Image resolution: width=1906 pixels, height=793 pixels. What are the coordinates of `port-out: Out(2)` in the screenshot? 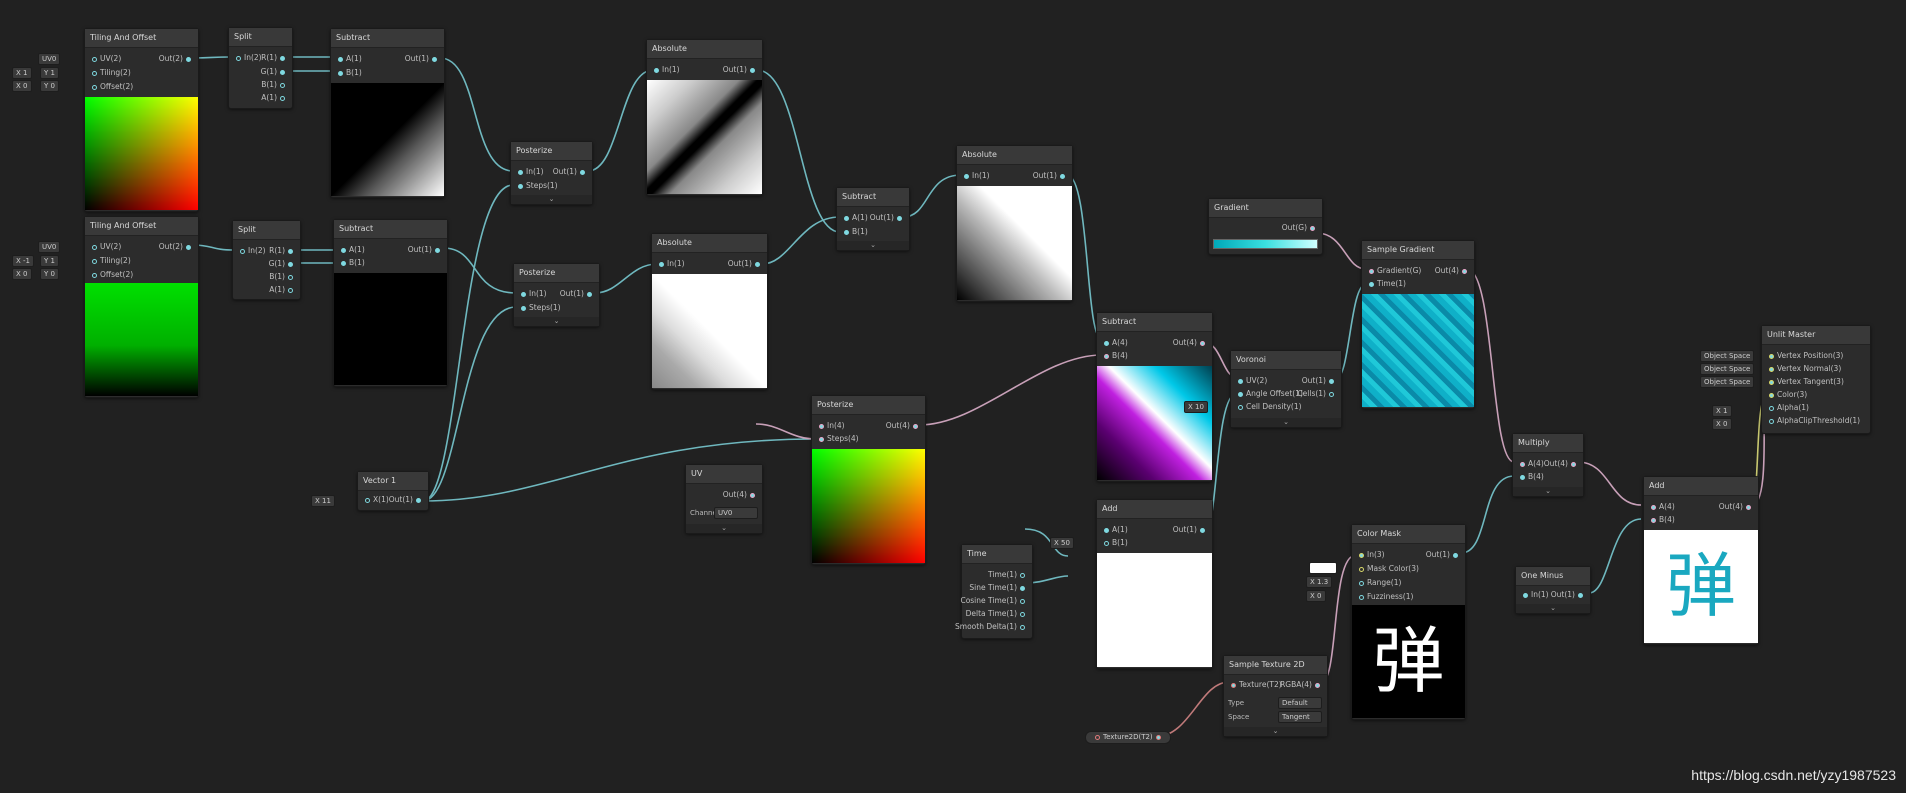 It's located at (176, 247).